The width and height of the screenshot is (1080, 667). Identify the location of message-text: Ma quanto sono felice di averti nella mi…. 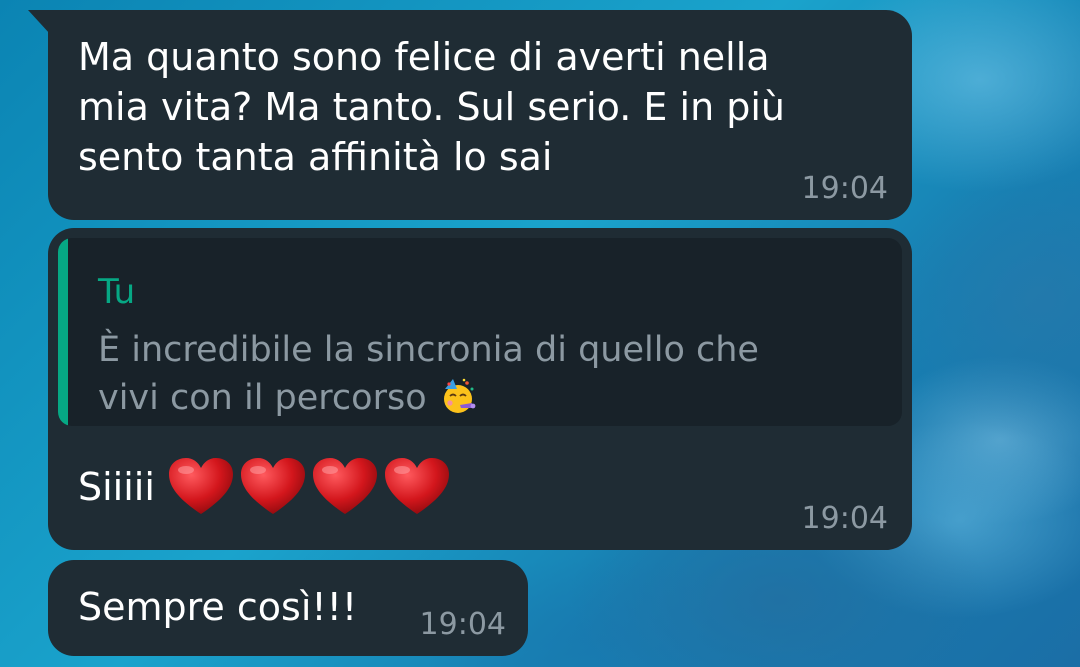
(431, 107).